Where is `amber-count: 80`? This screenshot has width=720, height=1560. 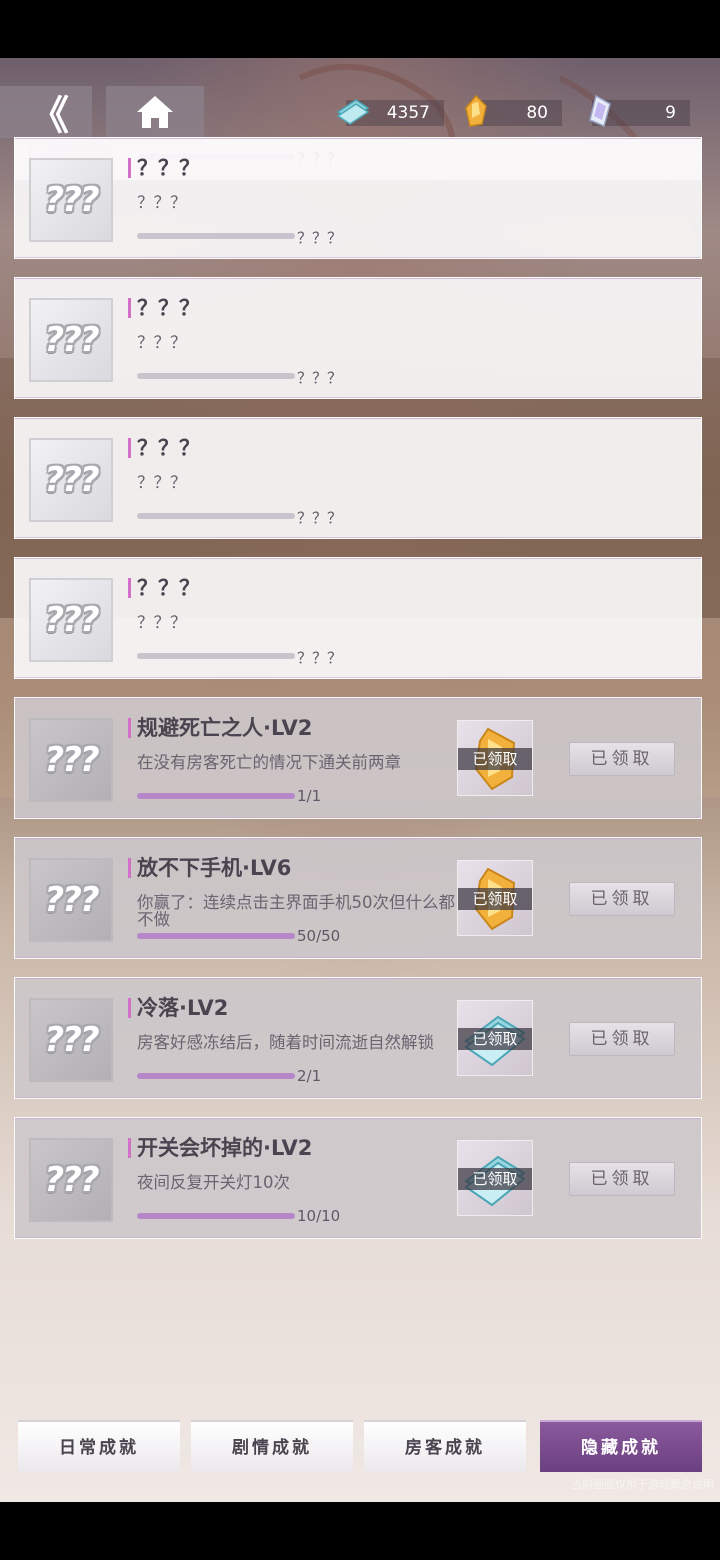
amber-count: 80 is located at coordinates (537, 113).